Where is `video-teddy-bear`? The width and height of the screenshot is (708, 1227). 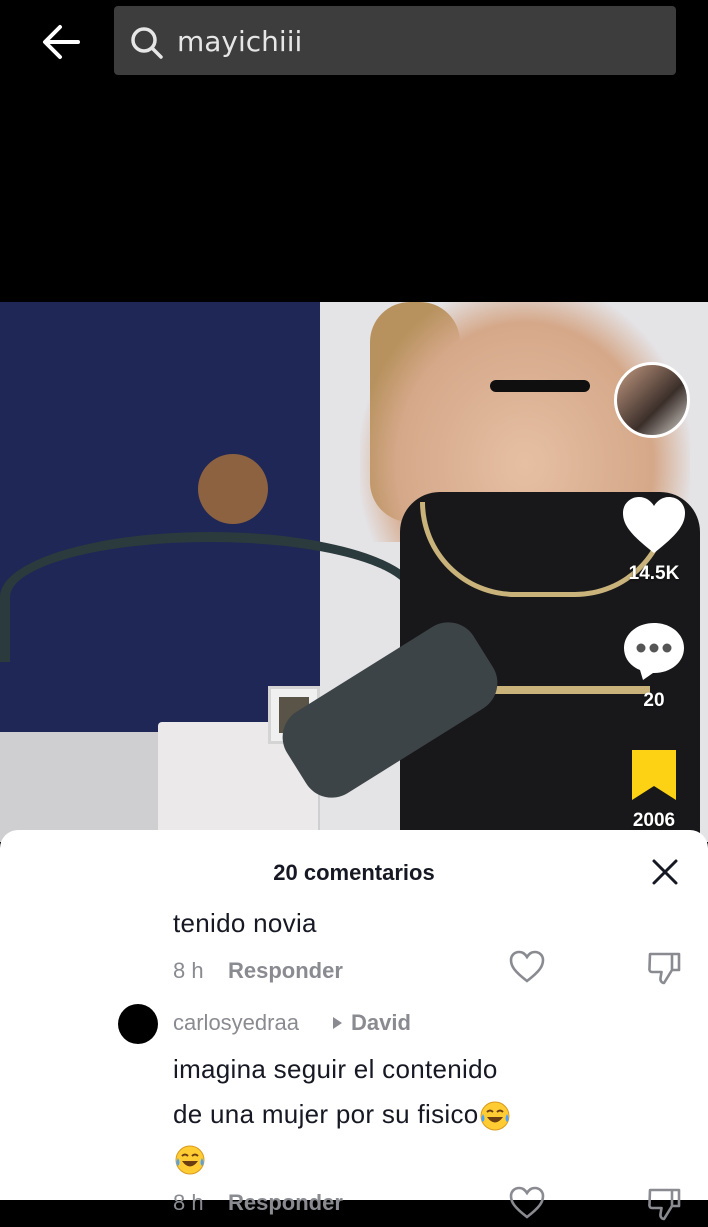 video-teddy-bear is located at coordinates (233, 489).